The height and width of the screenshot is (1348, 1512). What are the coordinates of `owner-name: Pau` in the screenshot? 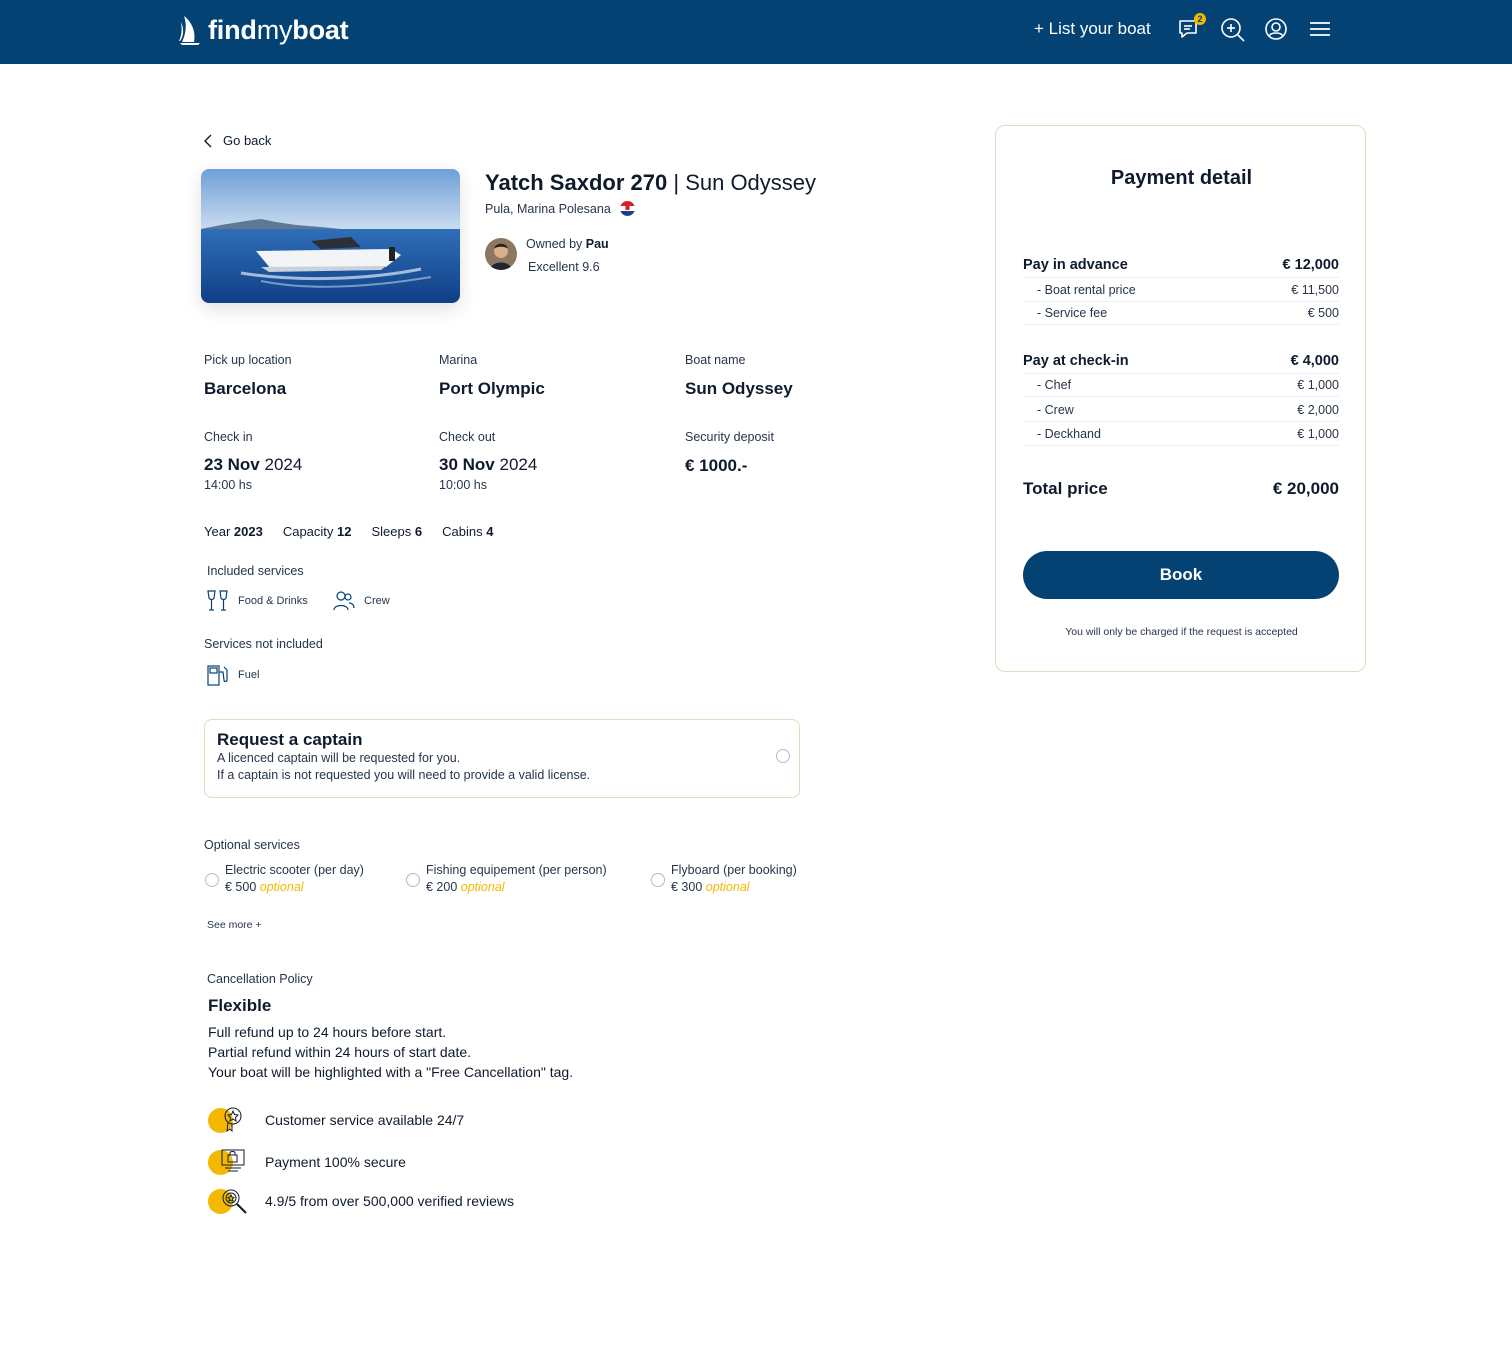 It's located at (597, 244).